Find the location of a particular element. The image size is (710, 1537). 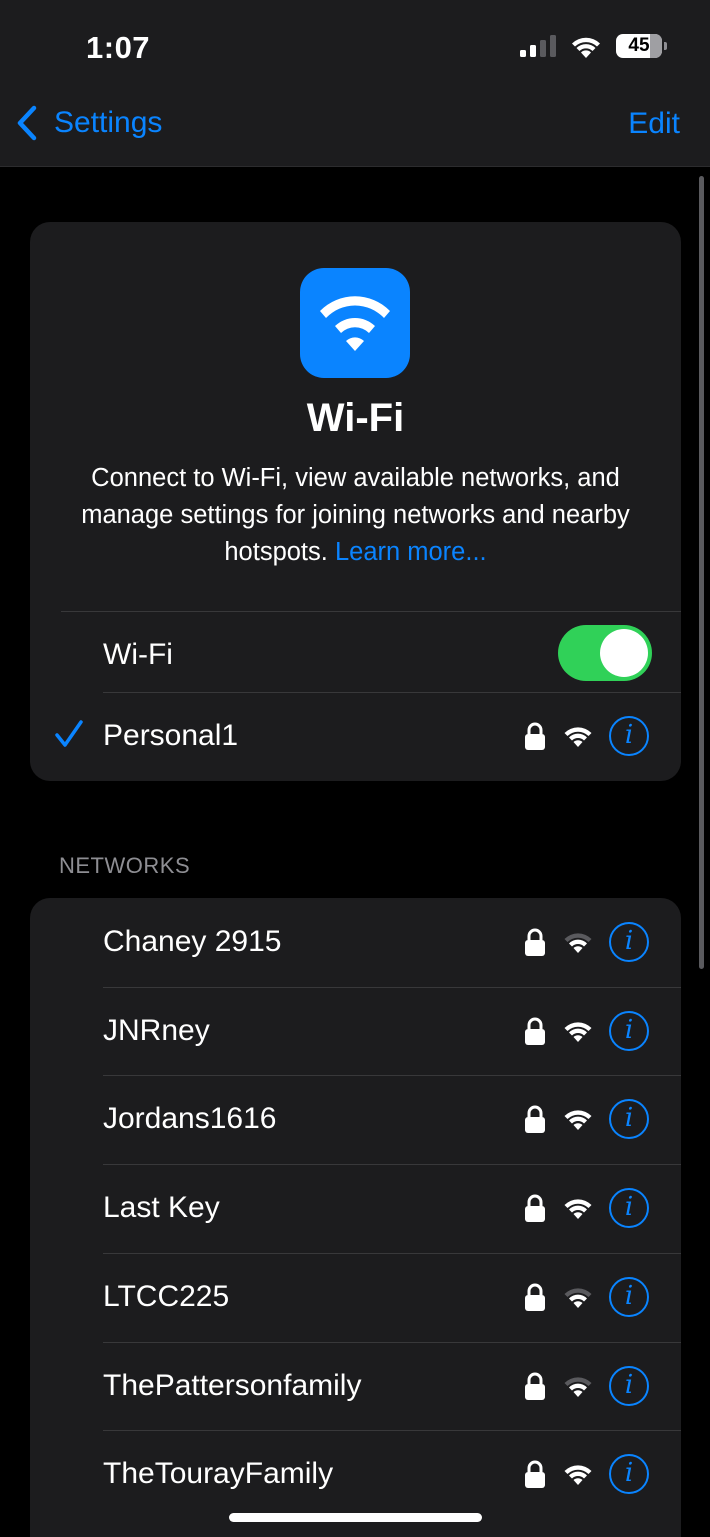

toggle-knob is located at coordinates (624, 653).